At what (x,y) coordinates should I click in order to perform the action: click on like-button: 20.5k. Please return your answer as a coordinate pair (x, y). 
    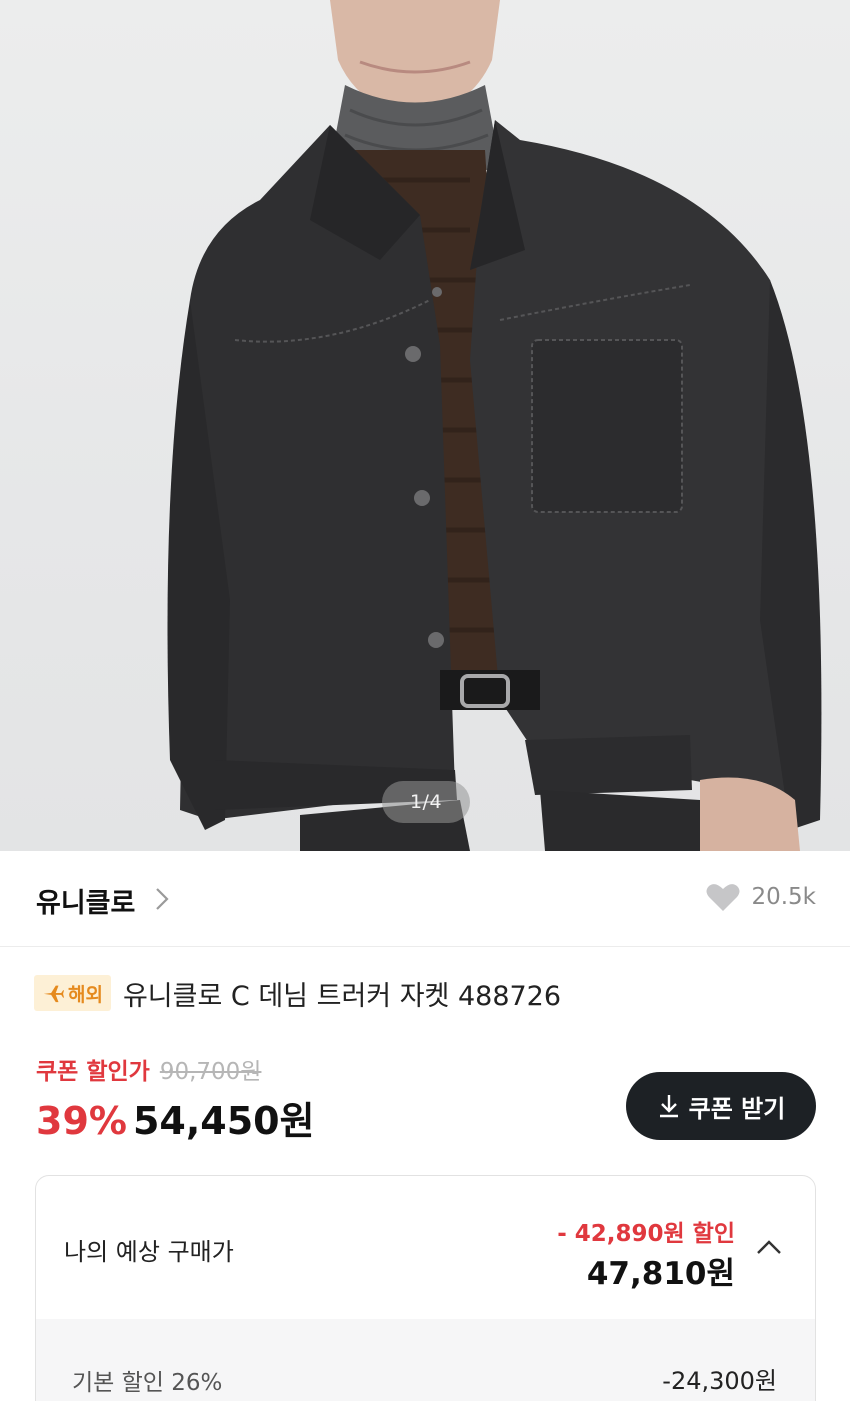
    Looking at the image, I should click on (760, 897).